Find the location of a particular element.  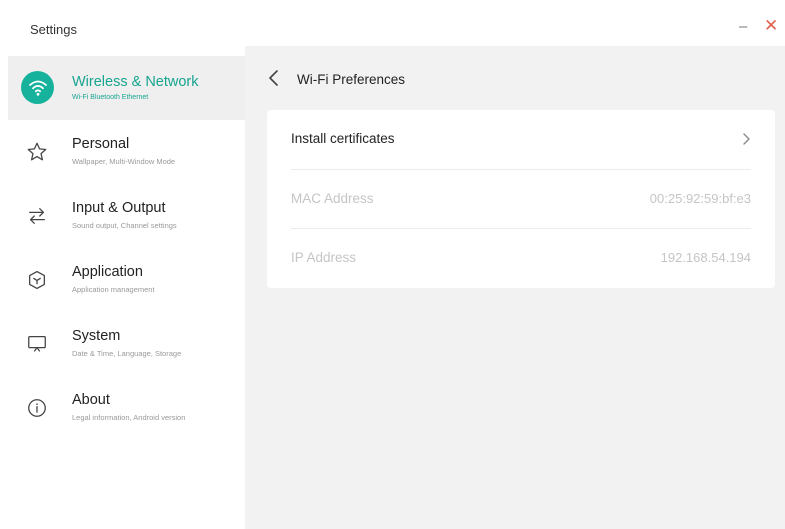

close-button: ✕ is located at coordinates (771, 25).